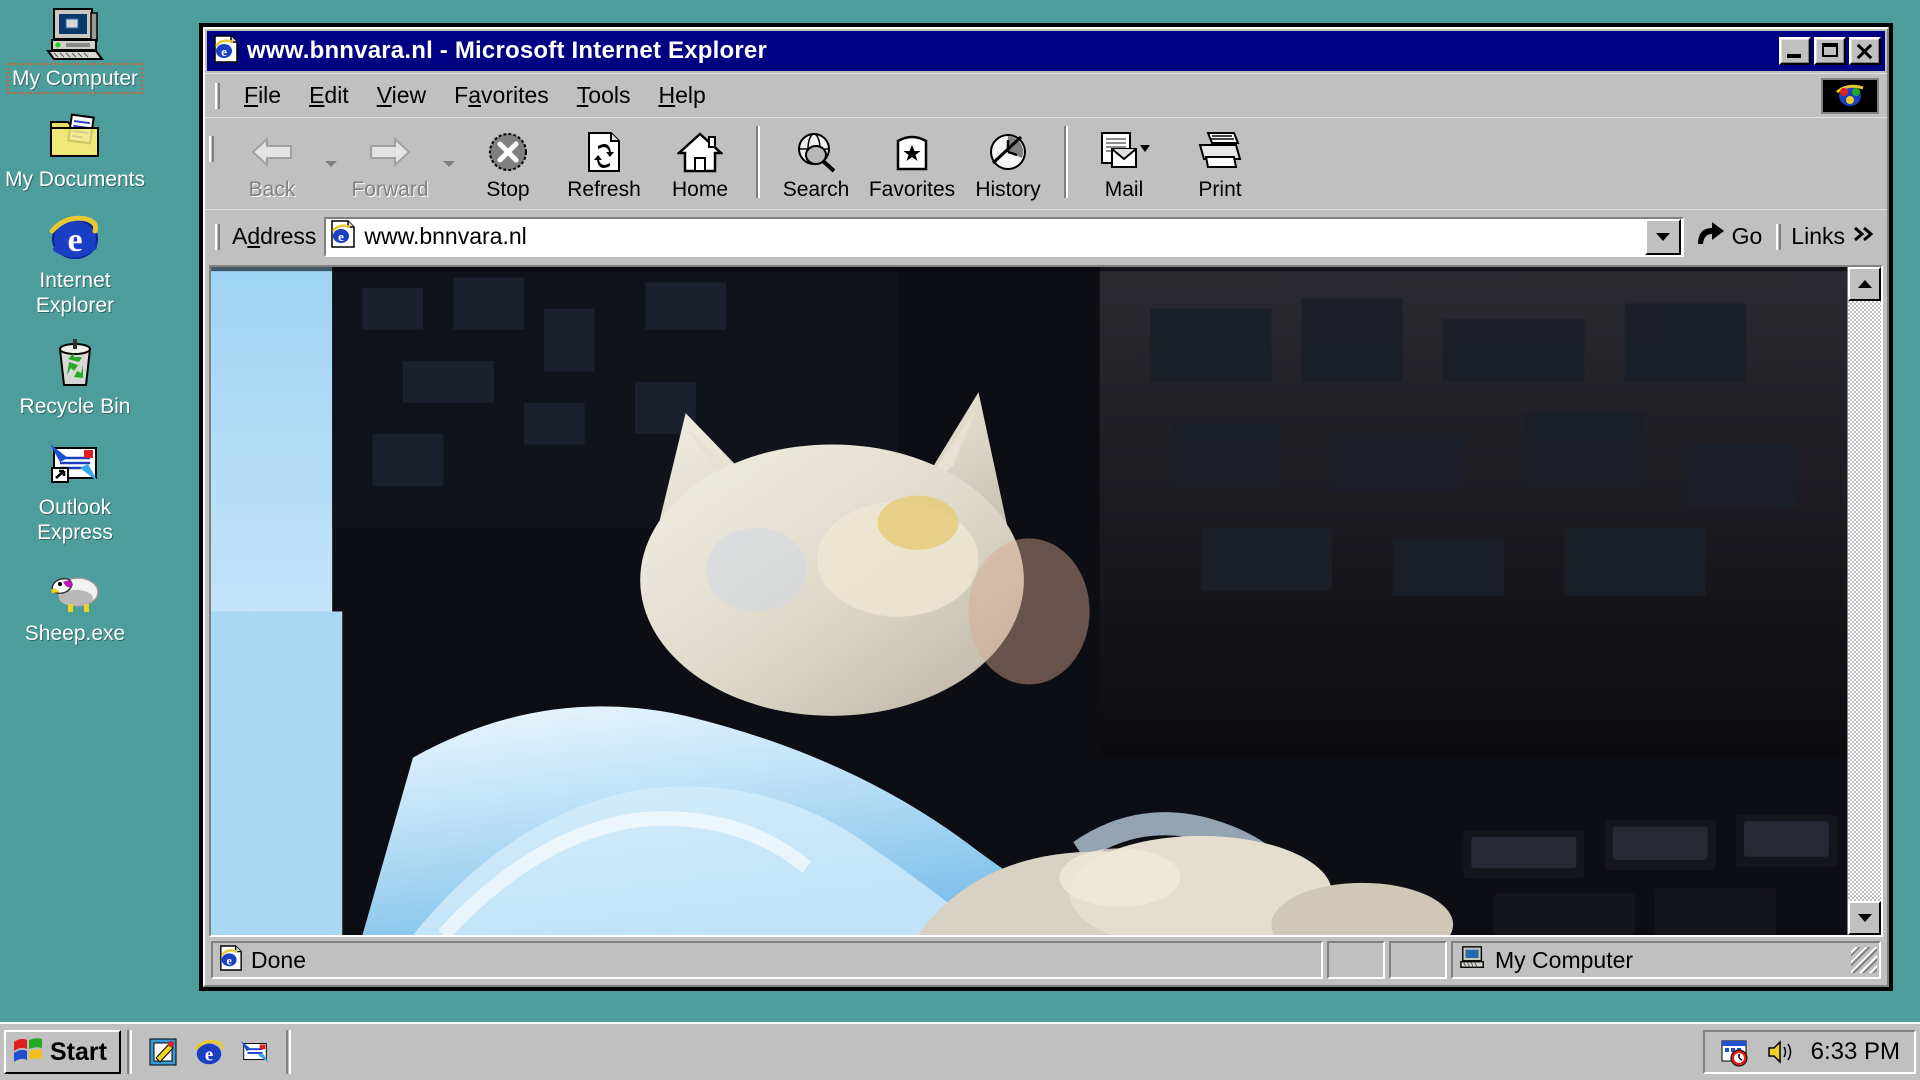 Image resolution: width=1920 pixels, height=1080 pixels. I want to click on home-button: Home, so click(700, 162).